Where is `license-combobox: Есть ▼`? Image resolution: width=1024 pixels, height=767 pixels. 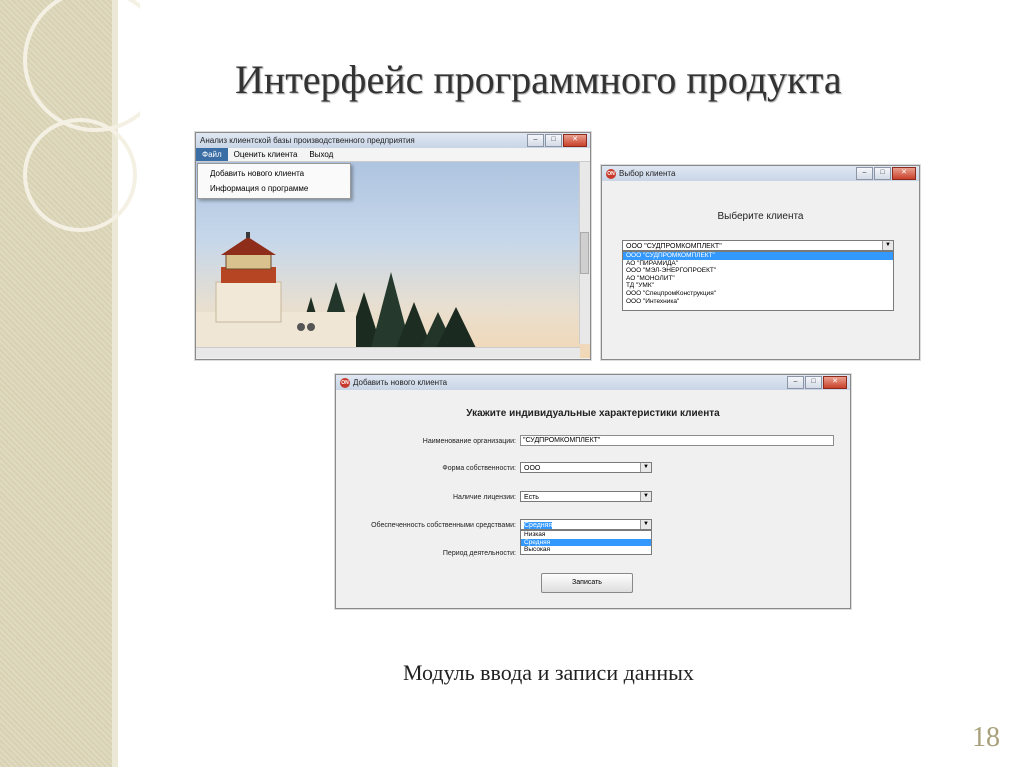
license-combobox: Есть ▼ is located at coordinates (586, 496).